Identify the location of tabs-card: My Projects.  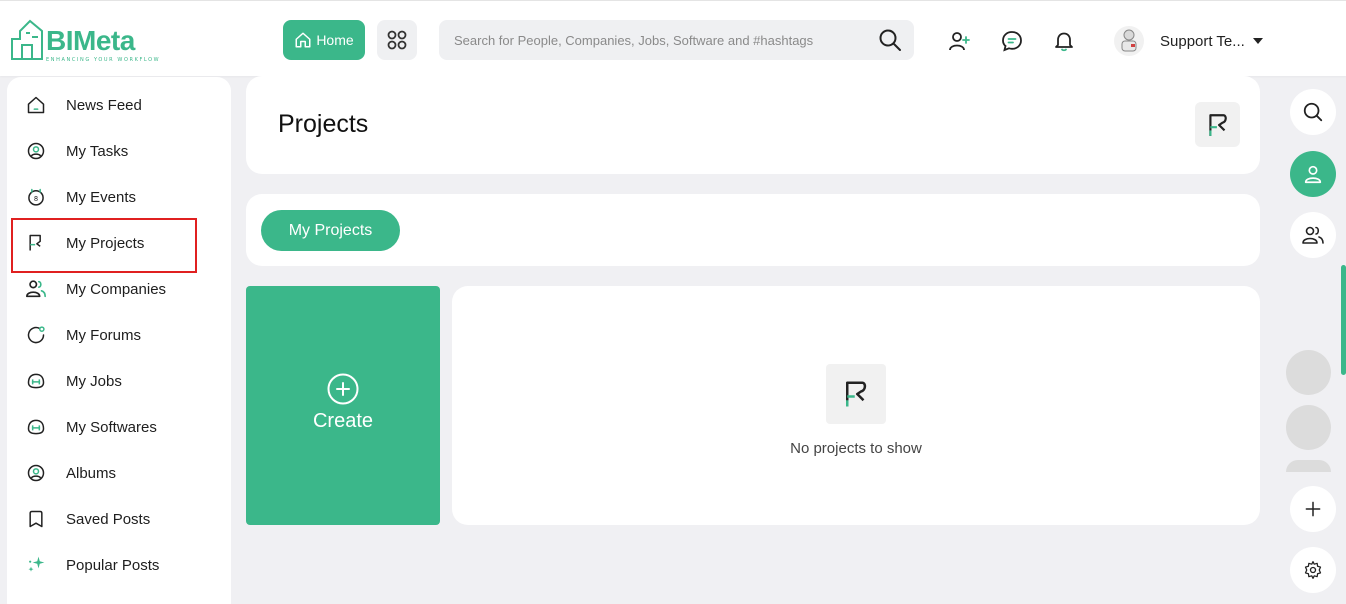
(753, 230).